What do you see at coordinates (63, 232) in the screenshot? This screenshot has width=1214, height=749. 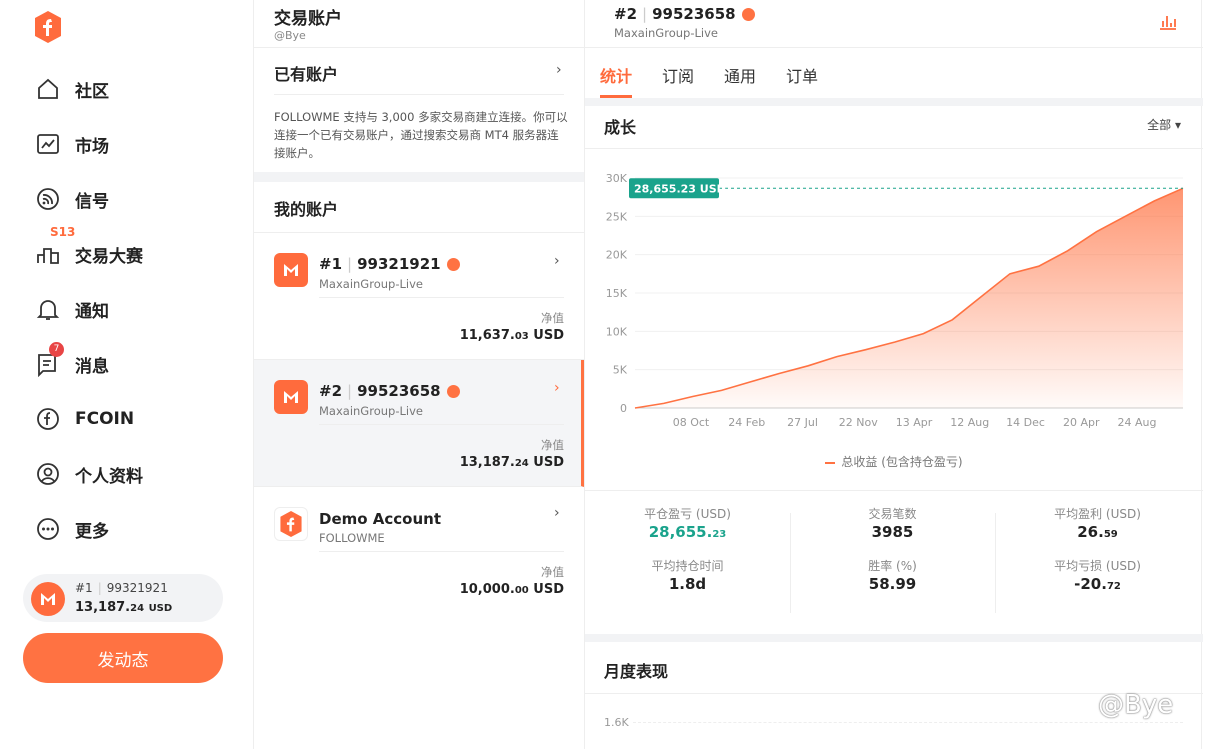 I see `contest-season-badge: S13` at bounding box center [63, 232].